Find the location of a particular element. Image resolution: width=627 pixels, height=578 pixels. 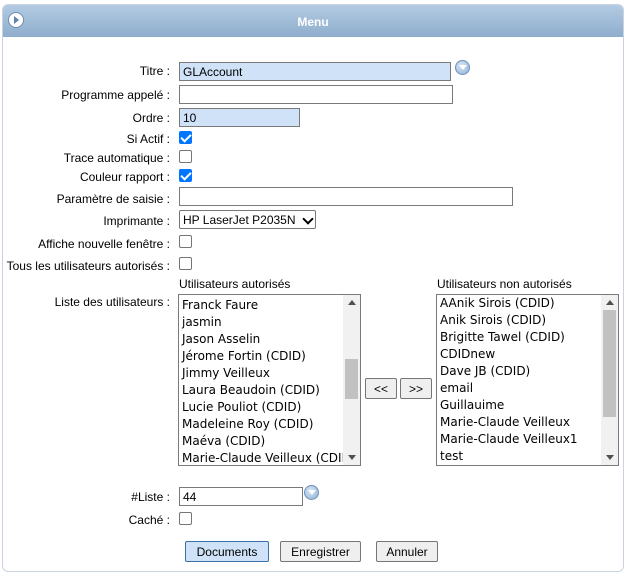

tous-checkbox is located at coordinates (185, 263).